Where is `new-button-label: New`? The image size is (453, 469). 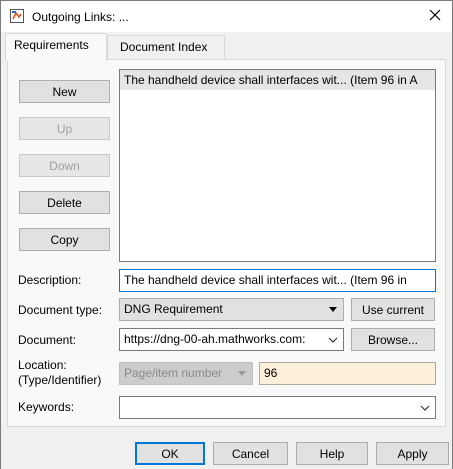
new-button-label: New is located at coordinates (64, 91).